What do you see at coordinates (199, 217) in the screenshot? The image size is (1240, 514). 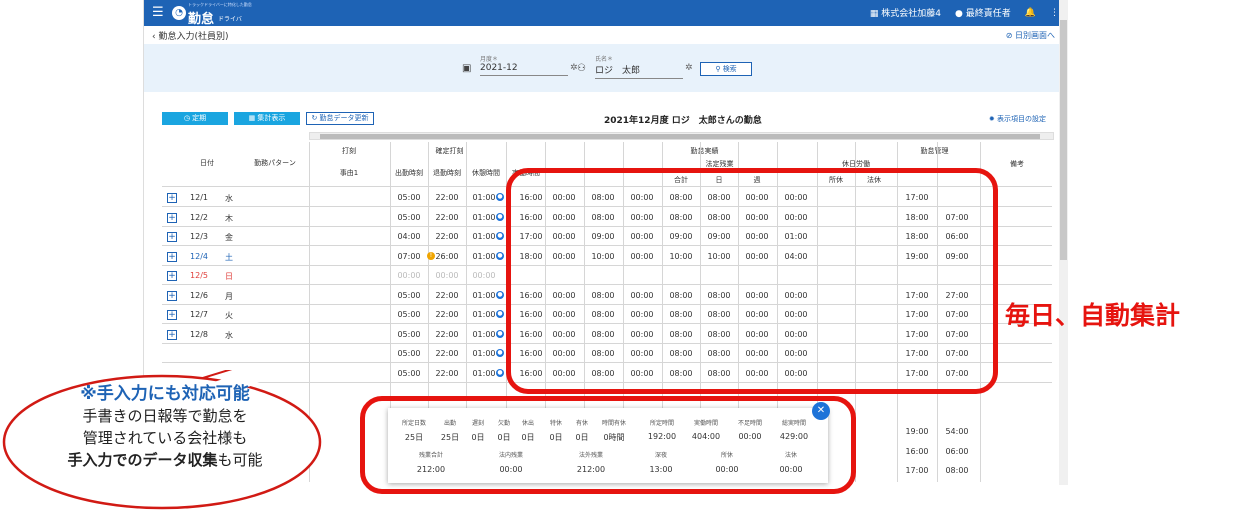 I see `row-date: 12/2` at bounding box center [199, 217].